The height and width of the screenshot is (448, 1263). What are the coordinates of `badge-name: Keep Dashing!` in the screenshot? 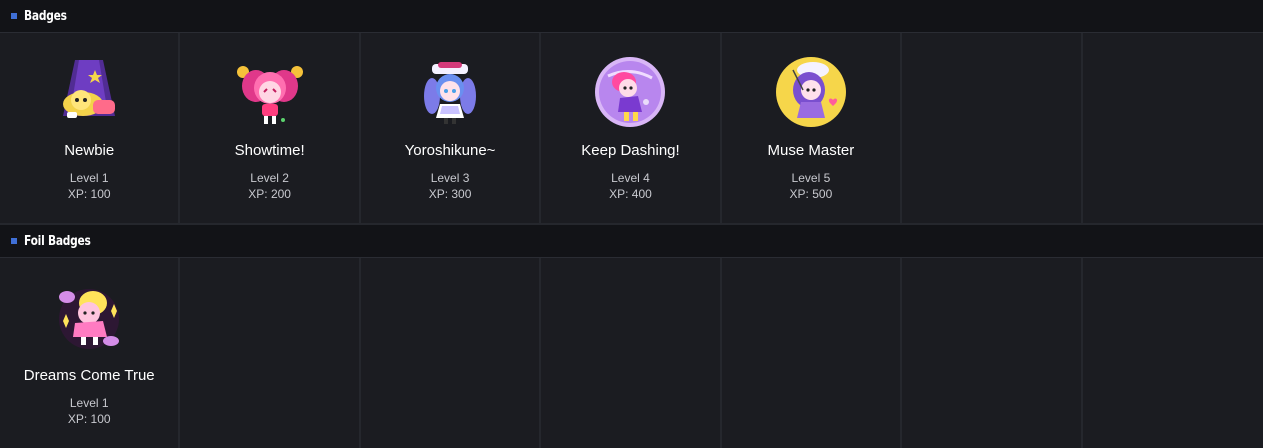 It's located at (630, 150).